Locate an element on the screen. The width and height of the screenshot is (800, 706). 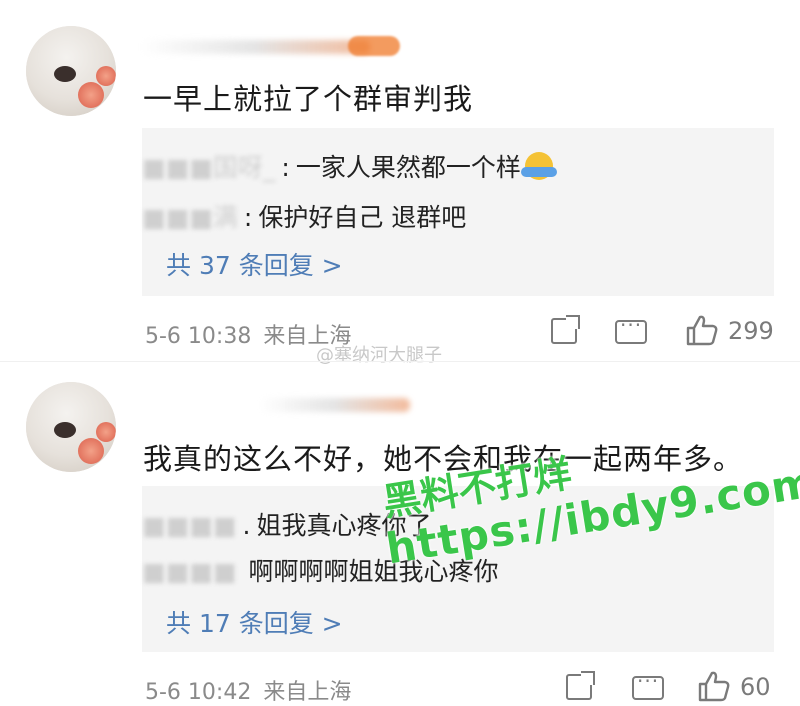
like-count: 60 is located at coordinates (755, 687).